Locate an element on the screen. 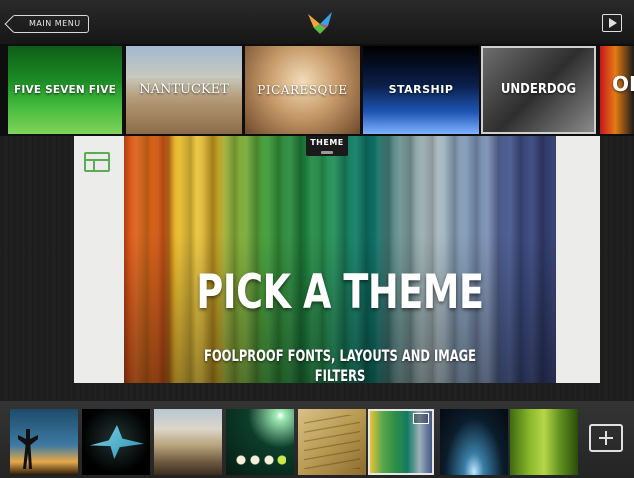 The height and width of the screenshot is (478, 634). app-logo-icon is located at coordinates (320, 23).